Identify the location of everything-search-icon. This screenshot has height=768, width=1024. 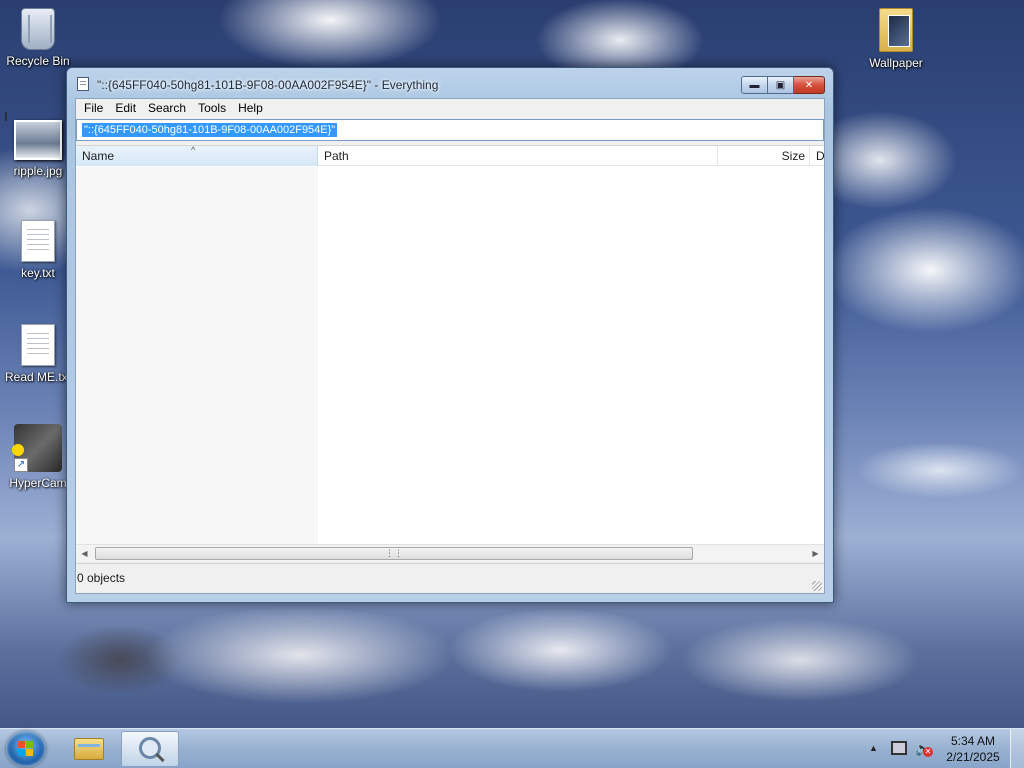
(150, 748).